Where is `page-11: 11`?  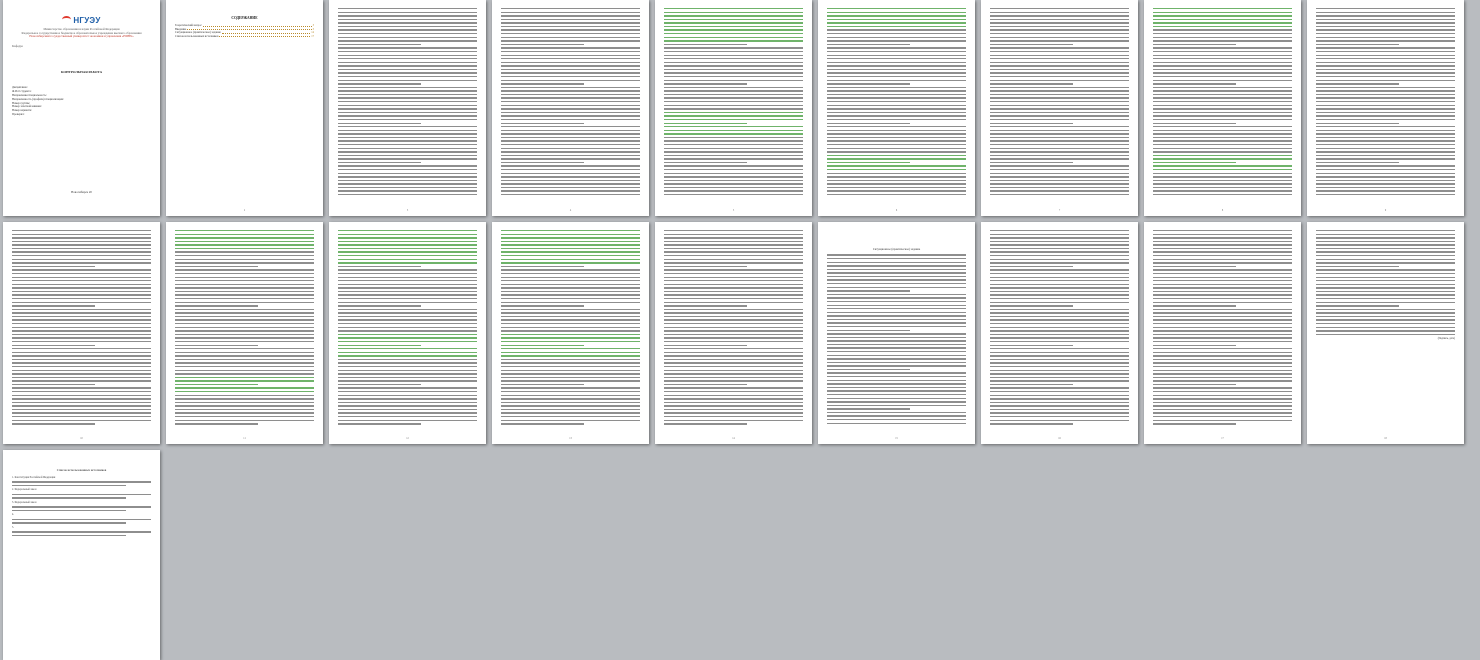
page-11: 11 is located at coordinates (244, 333).